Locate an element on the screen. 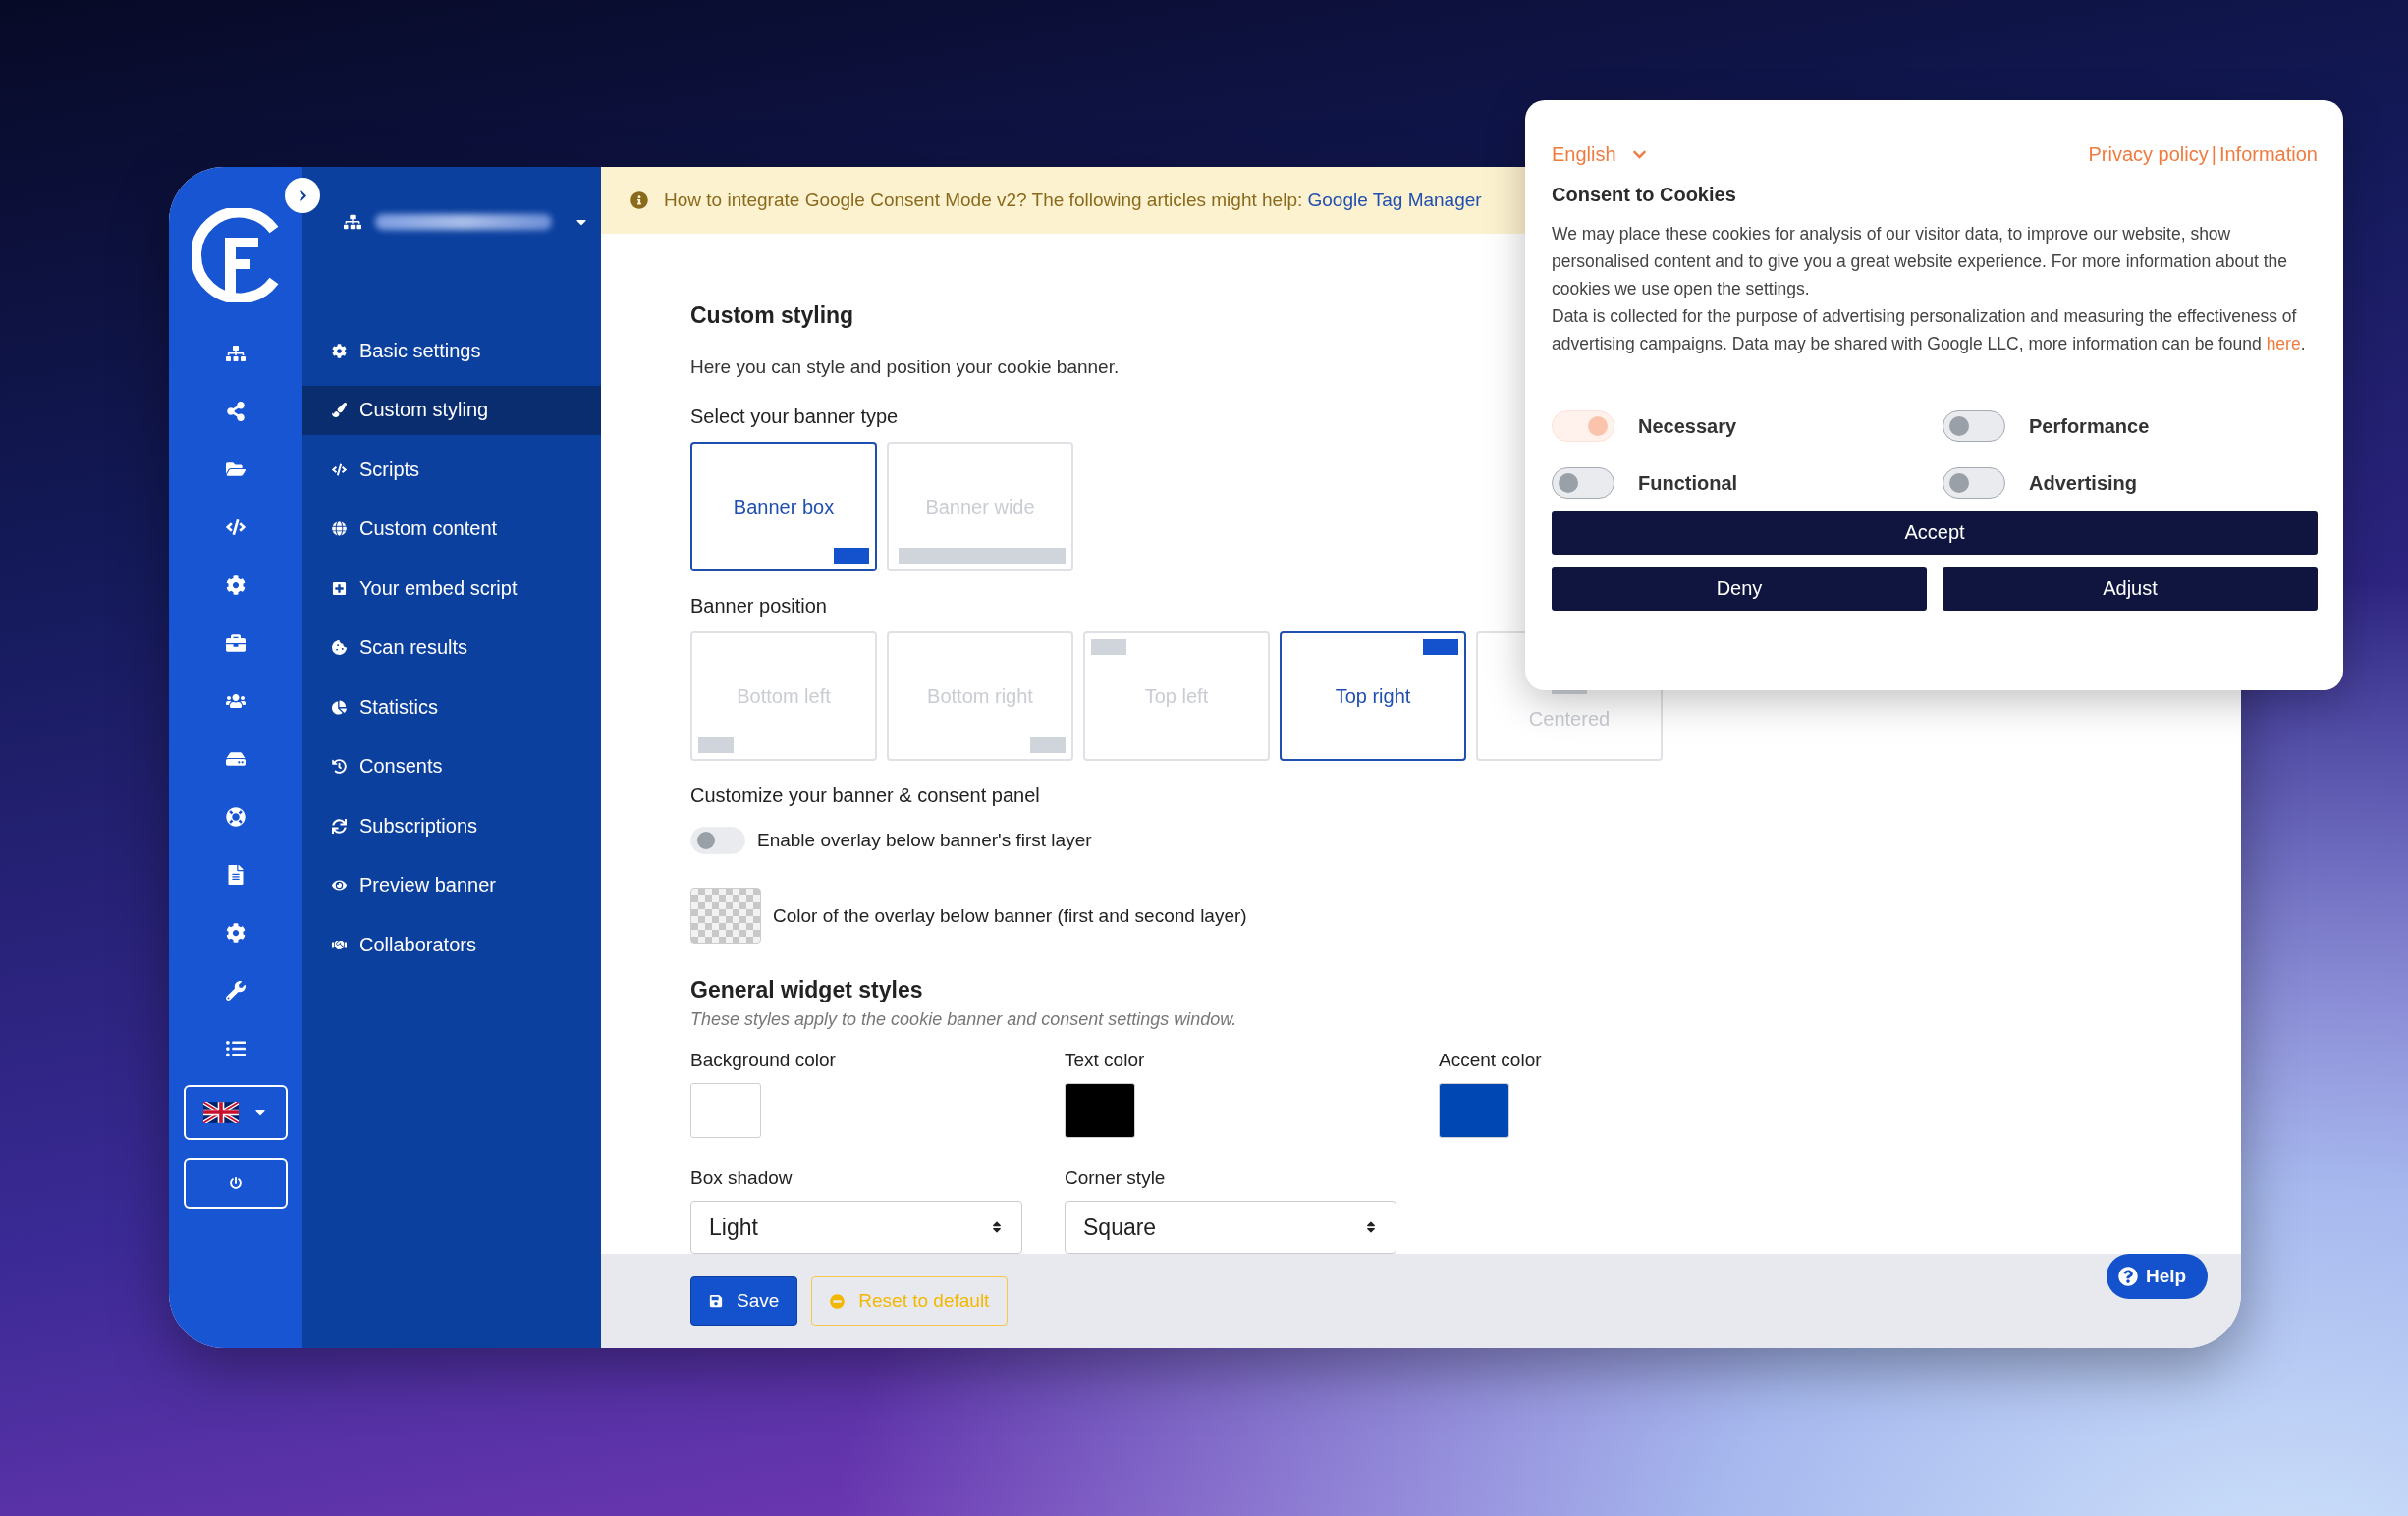 The width and height of the screenshot is (2408, 1516). popup-paragraph: Data is collected for the purpose of advertising personalization and measuring the effectiveness of advertising campaigns. Data may be shared with Google LLC, more information can be found here. is located at coordinates (1930, 330).